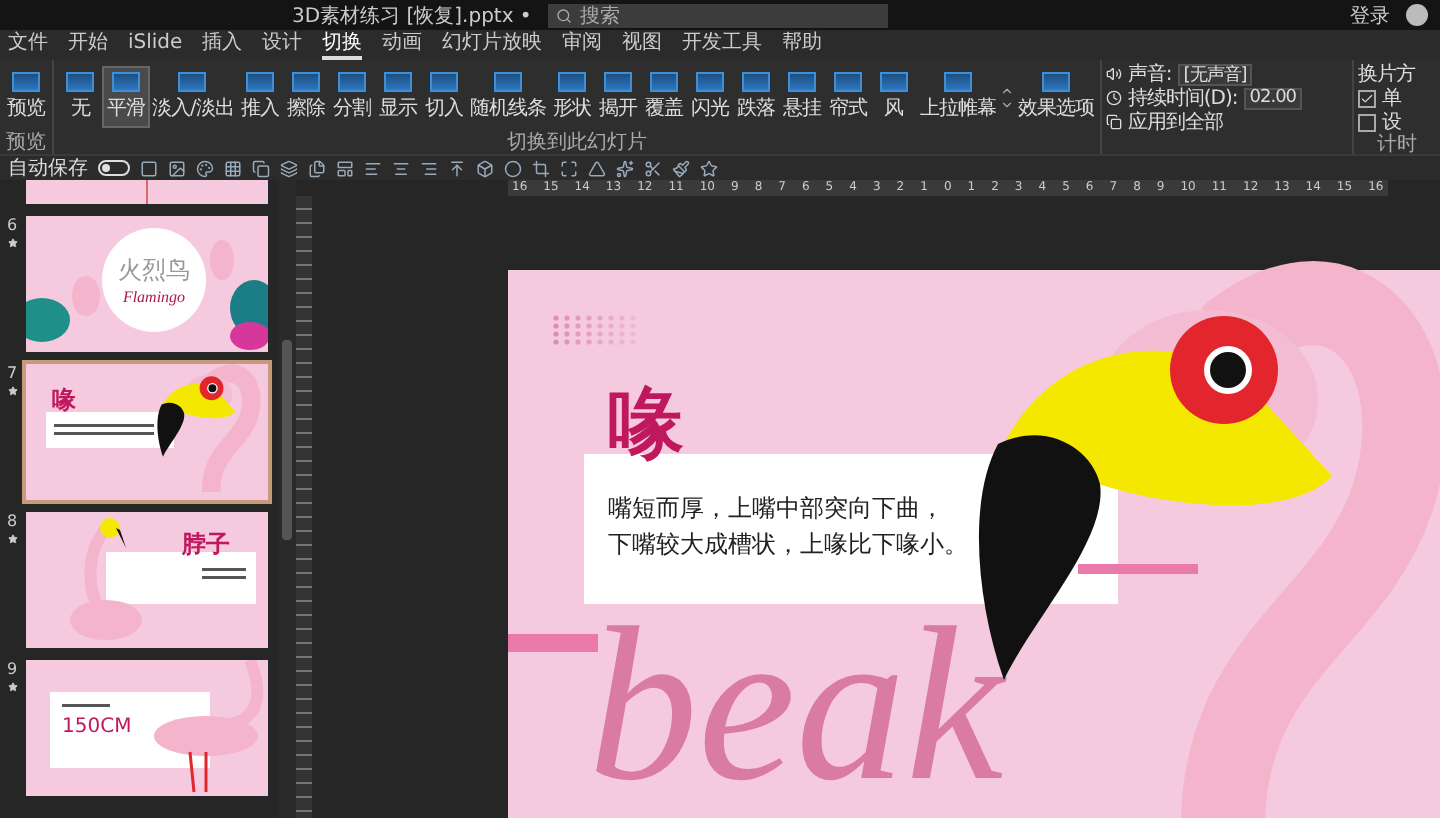 The width and height of the screenshot is (1440, 818). Describe the element at coordinates (209, 728) in the screenshot. I see `flamingo-drawing` at that location.